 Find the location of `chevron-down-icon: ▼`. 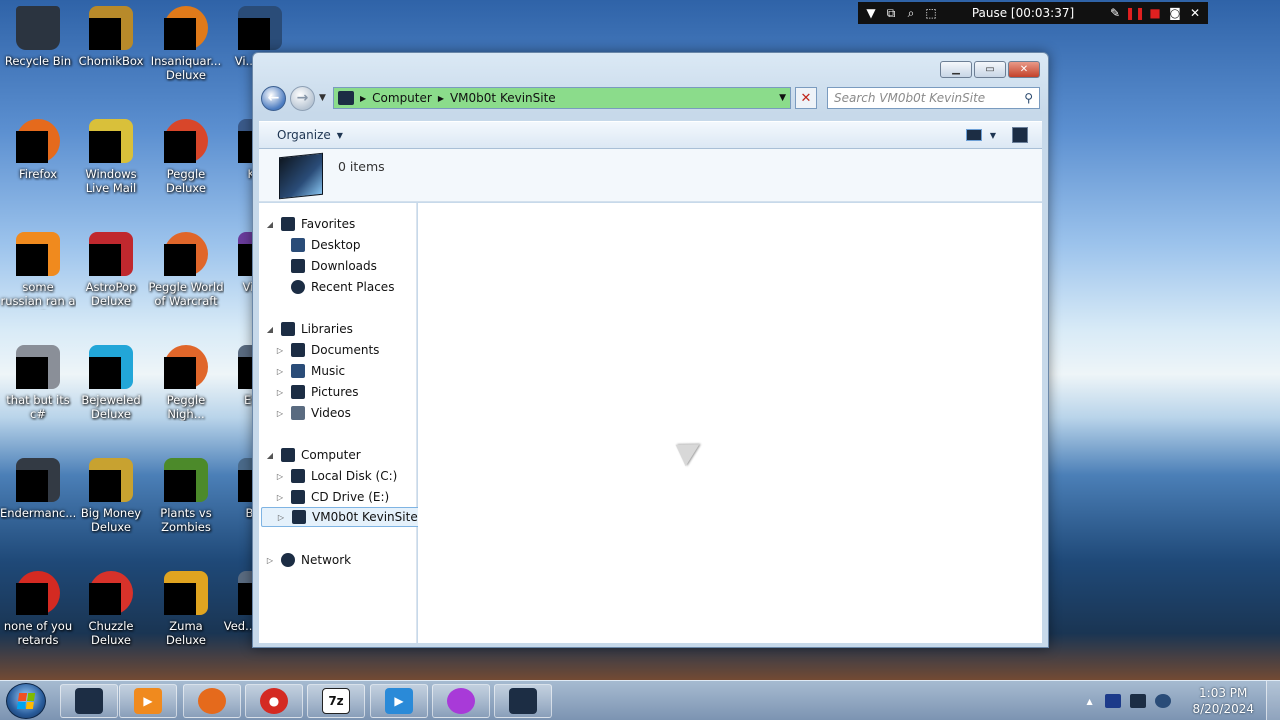

chevron-down-icon: ▼ is located at coordinates (339, 135).